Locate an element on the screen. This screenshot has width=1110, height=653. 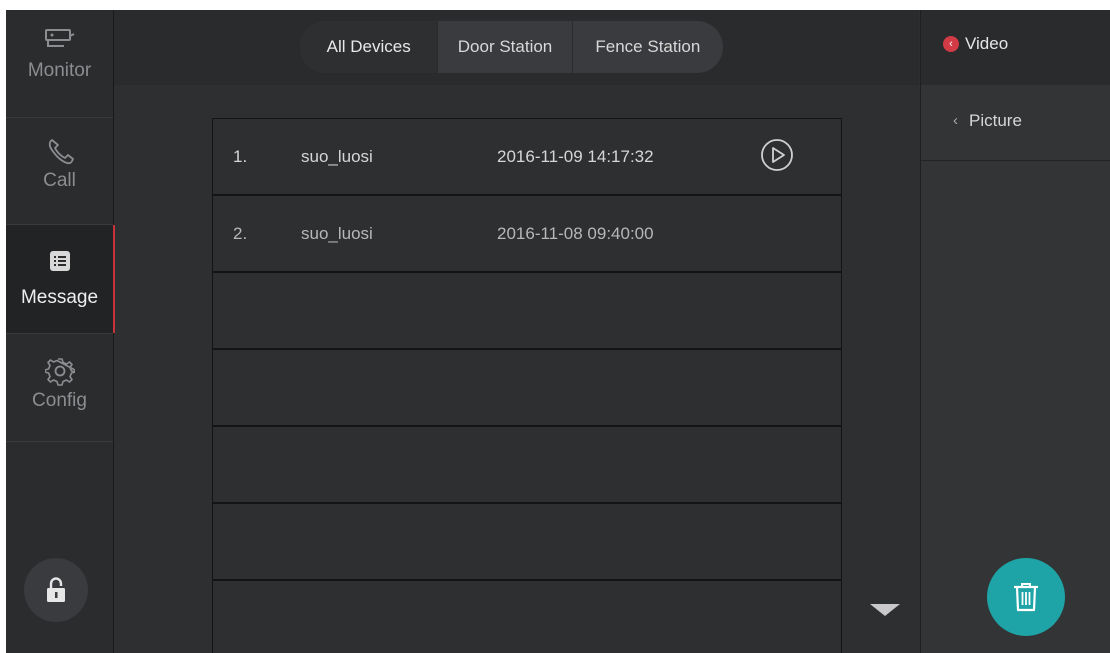
scroll-down-arrow-icon is located at coordinates (885, 610).